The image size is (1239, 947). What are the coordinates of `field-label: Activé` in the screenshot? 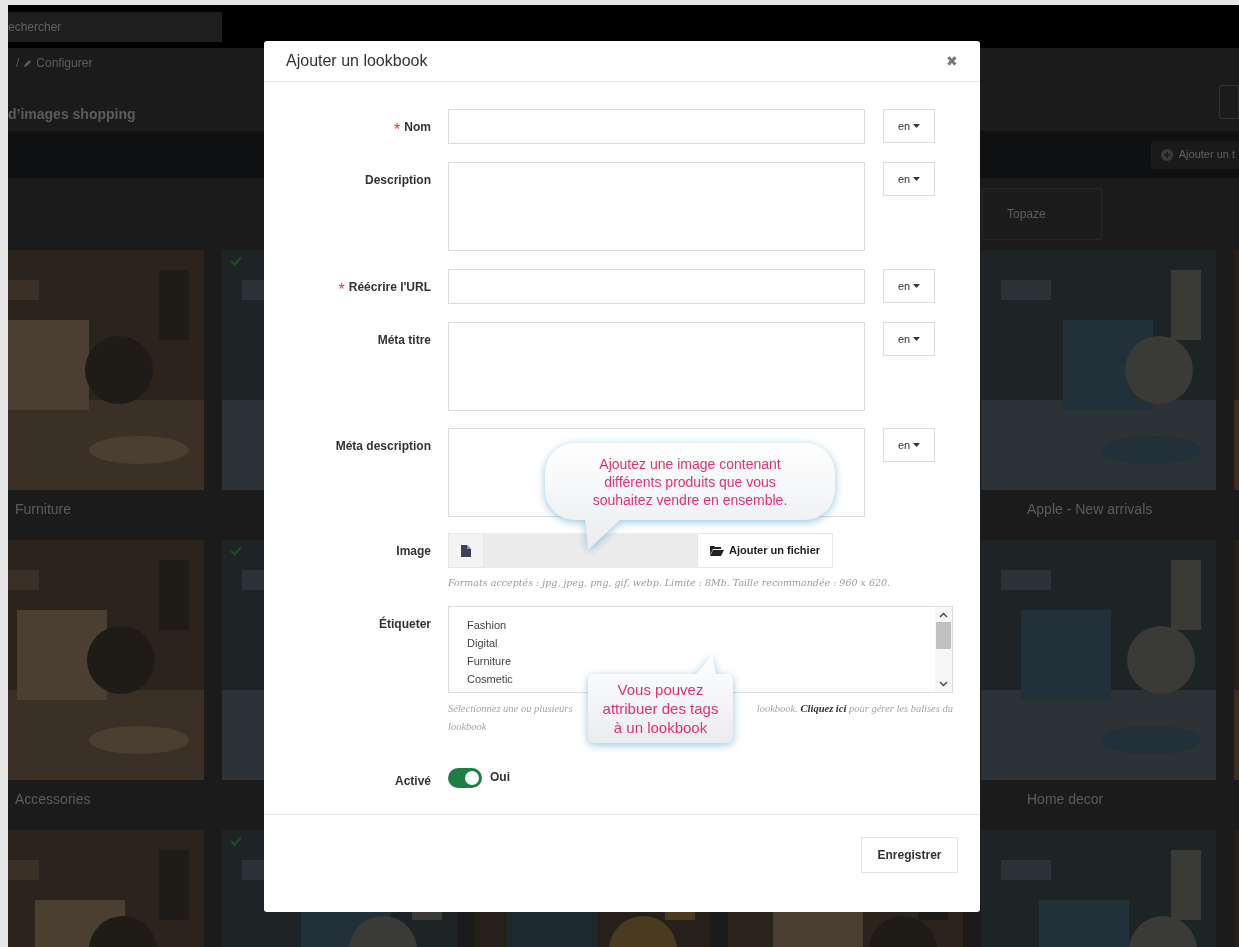 It's located at (412, 782).